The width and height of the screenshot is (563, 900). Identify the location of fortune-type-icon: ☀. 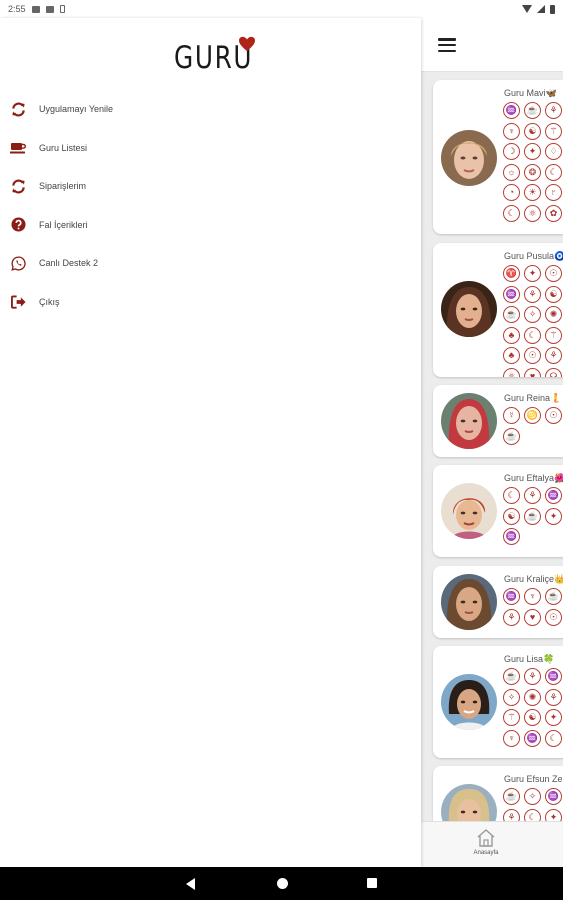
(532, 193).